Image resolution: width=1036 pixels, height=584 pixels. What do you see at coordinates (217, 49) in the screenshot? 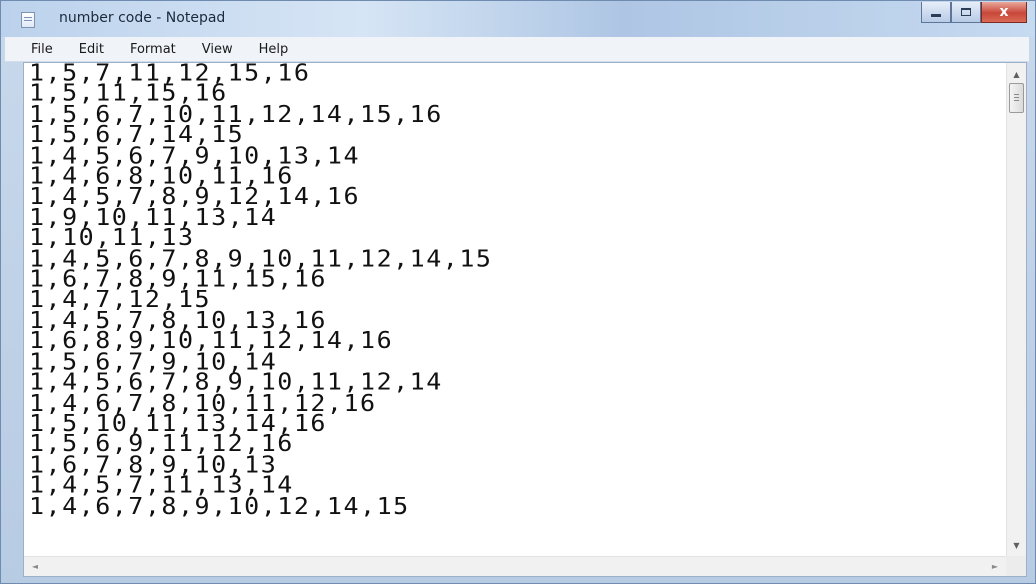
I see `menu-view: View` at bounding box center [217, 49].